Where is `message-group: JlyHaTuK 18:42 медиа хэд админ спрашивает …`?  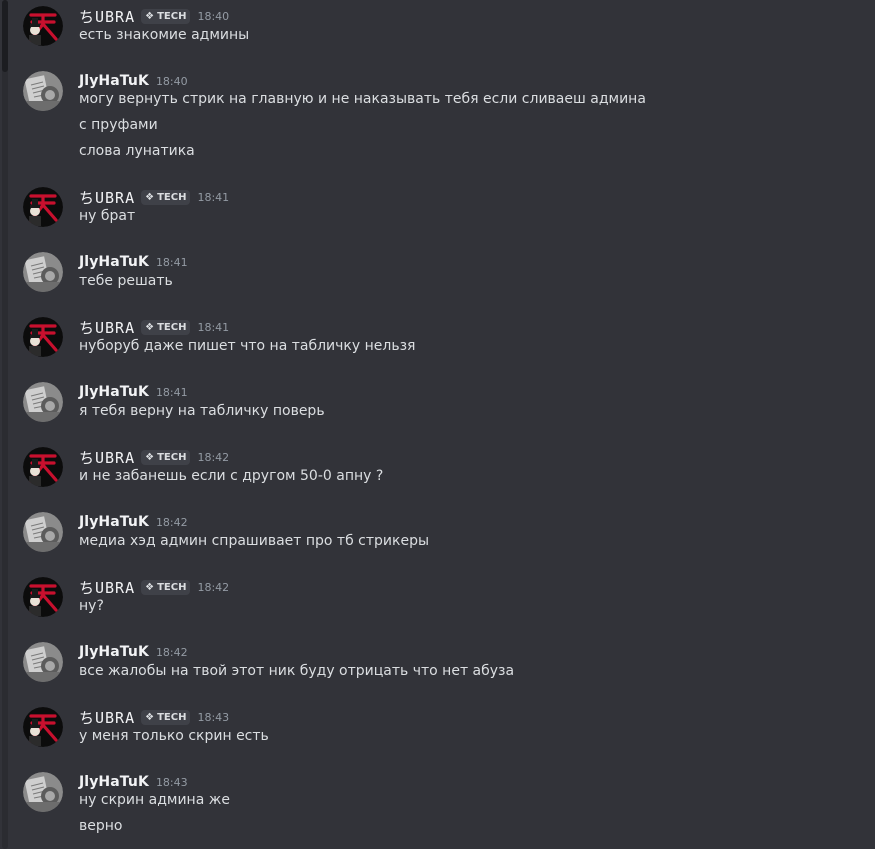 message-group: JlyHaTuK 18:42 медиа хэд админ спрашивает … is located at coordinates (437, 542).